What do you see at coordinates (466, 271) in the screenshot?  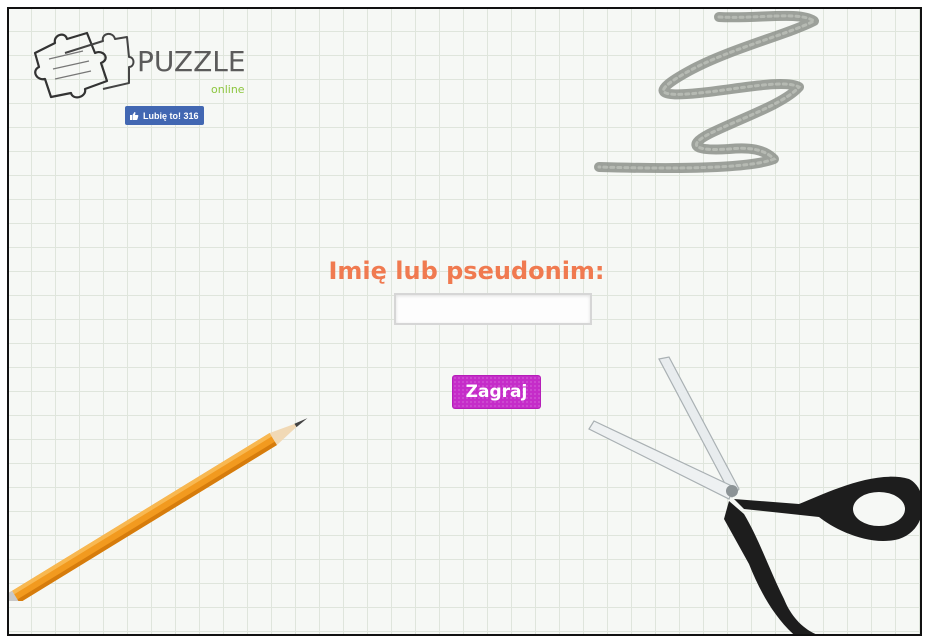 I see `name-prompt-heading: Imię lub pseudonim:` at bounding box center [466, 271].